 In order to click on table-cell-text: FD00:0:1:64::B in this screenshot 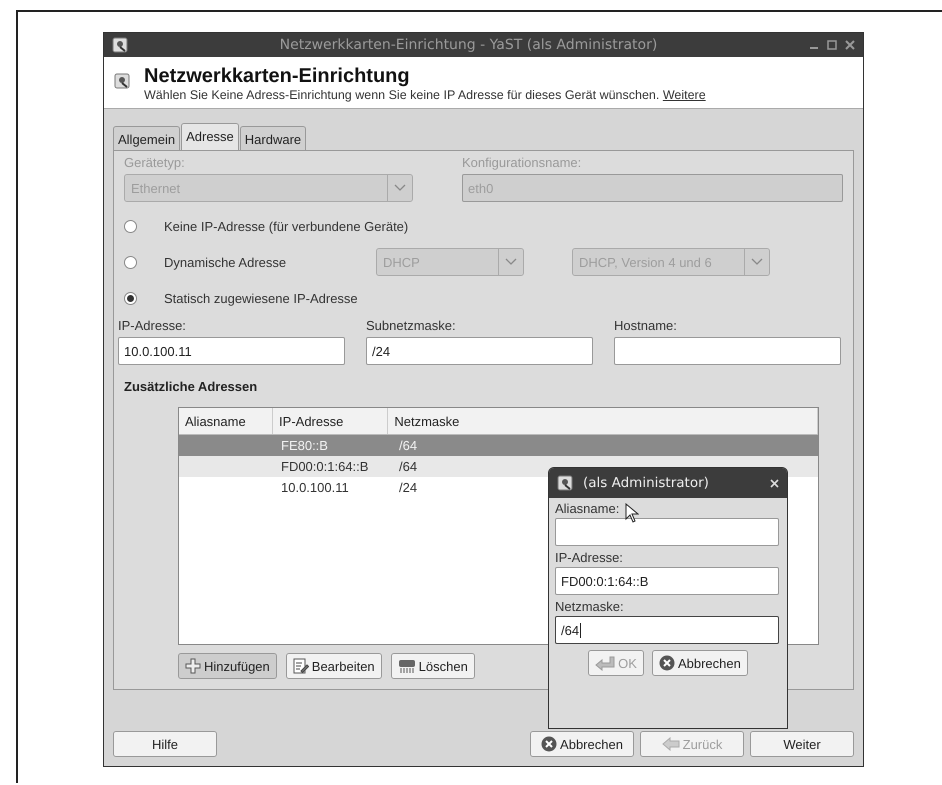, I will do `click(325, 466)`.